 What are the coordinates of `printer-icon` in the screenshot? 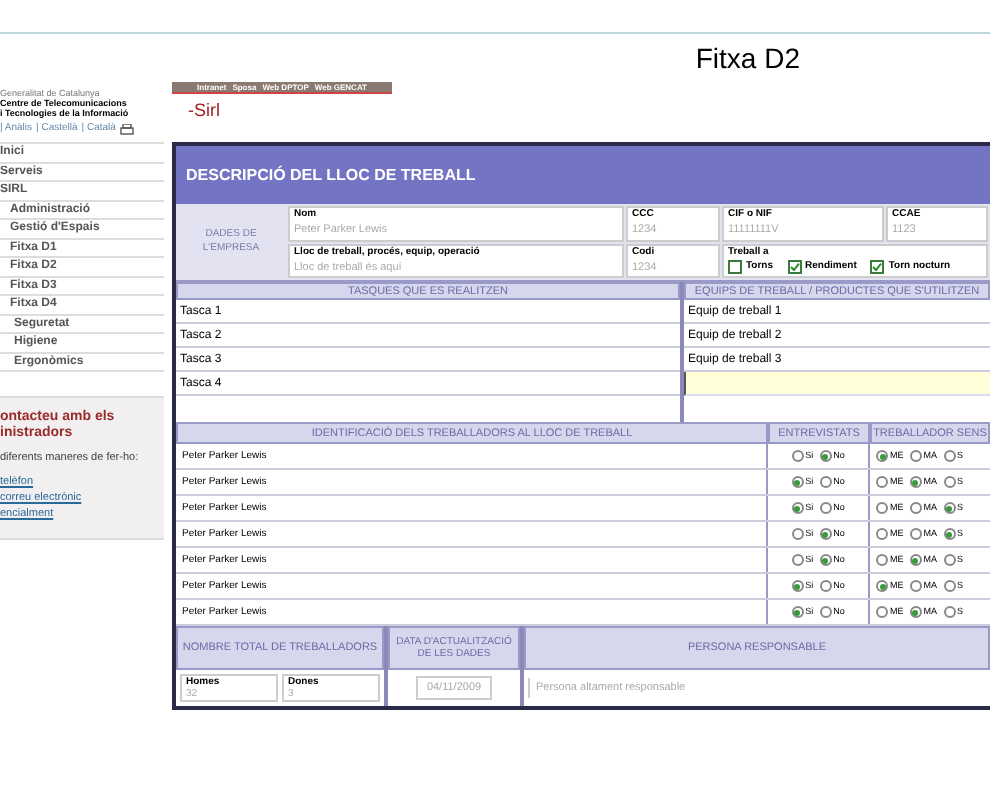 It's located at (126, 130).